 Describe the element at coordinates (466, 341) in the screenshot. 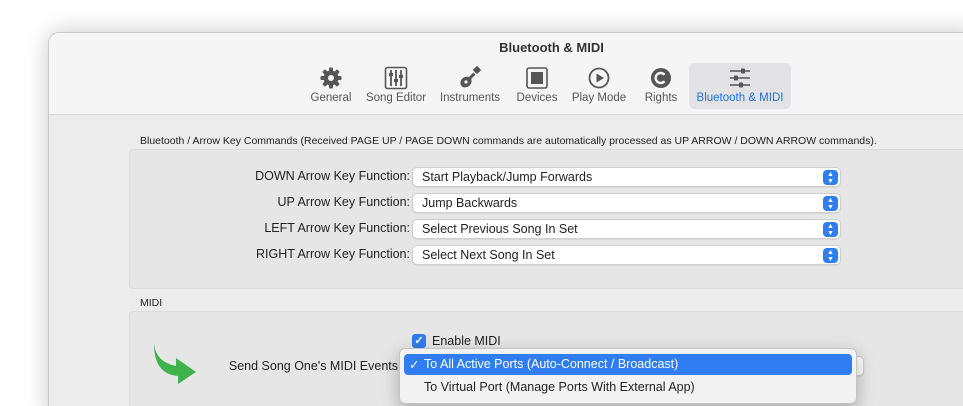

I see `enable-midi-label: Enable MIDI` at that location.